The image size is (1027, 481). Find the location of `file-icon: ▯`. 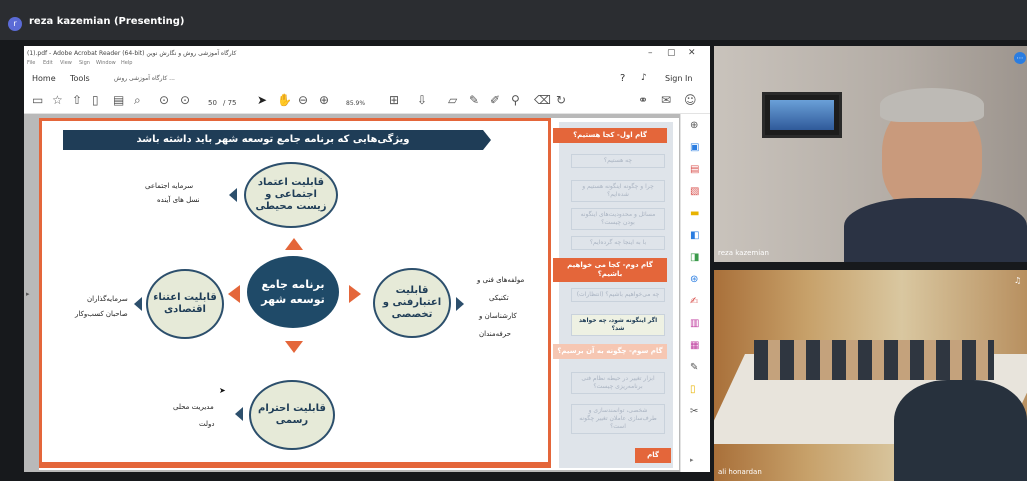

file-icon: ▯ is located at coordinates (95, 100).